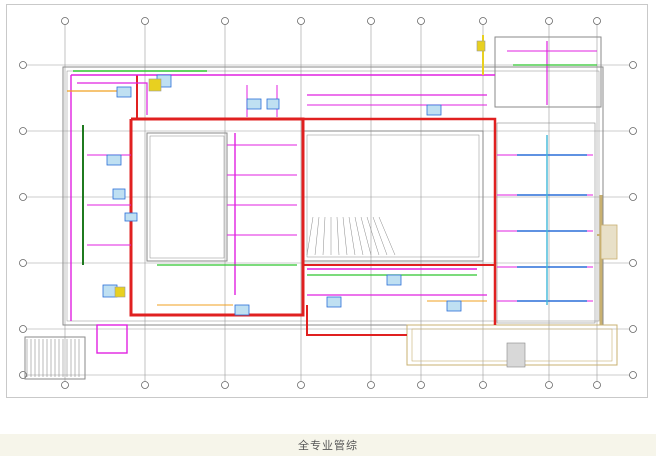 The height and width of the screenshot is (456, 656). I want to click on figure-caption: 全专业管综, so click(328, 445).